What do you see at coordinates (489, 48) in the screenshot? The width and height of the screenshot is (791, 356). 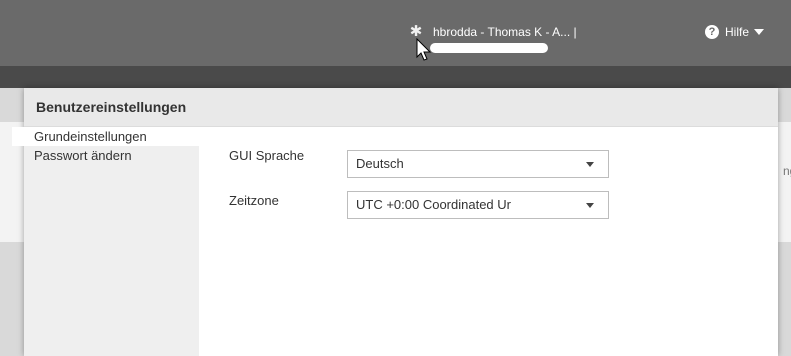 I see `redacted-text` at bounding box center [489, 48].